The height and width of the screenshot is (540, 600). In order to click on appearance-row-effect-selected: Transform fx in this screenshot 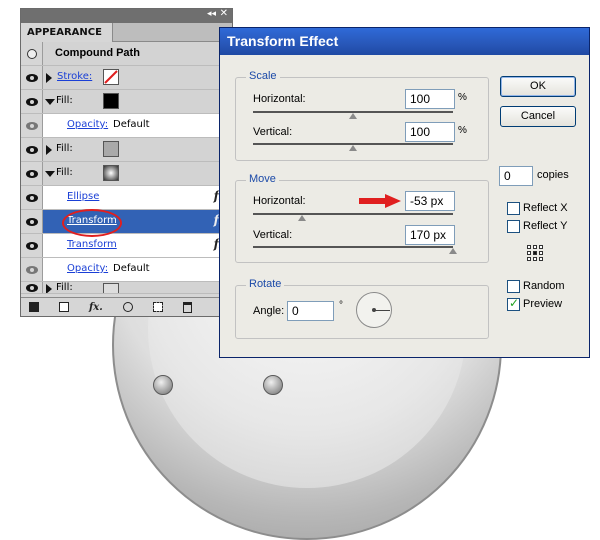, I will do `click(126, 222)`.